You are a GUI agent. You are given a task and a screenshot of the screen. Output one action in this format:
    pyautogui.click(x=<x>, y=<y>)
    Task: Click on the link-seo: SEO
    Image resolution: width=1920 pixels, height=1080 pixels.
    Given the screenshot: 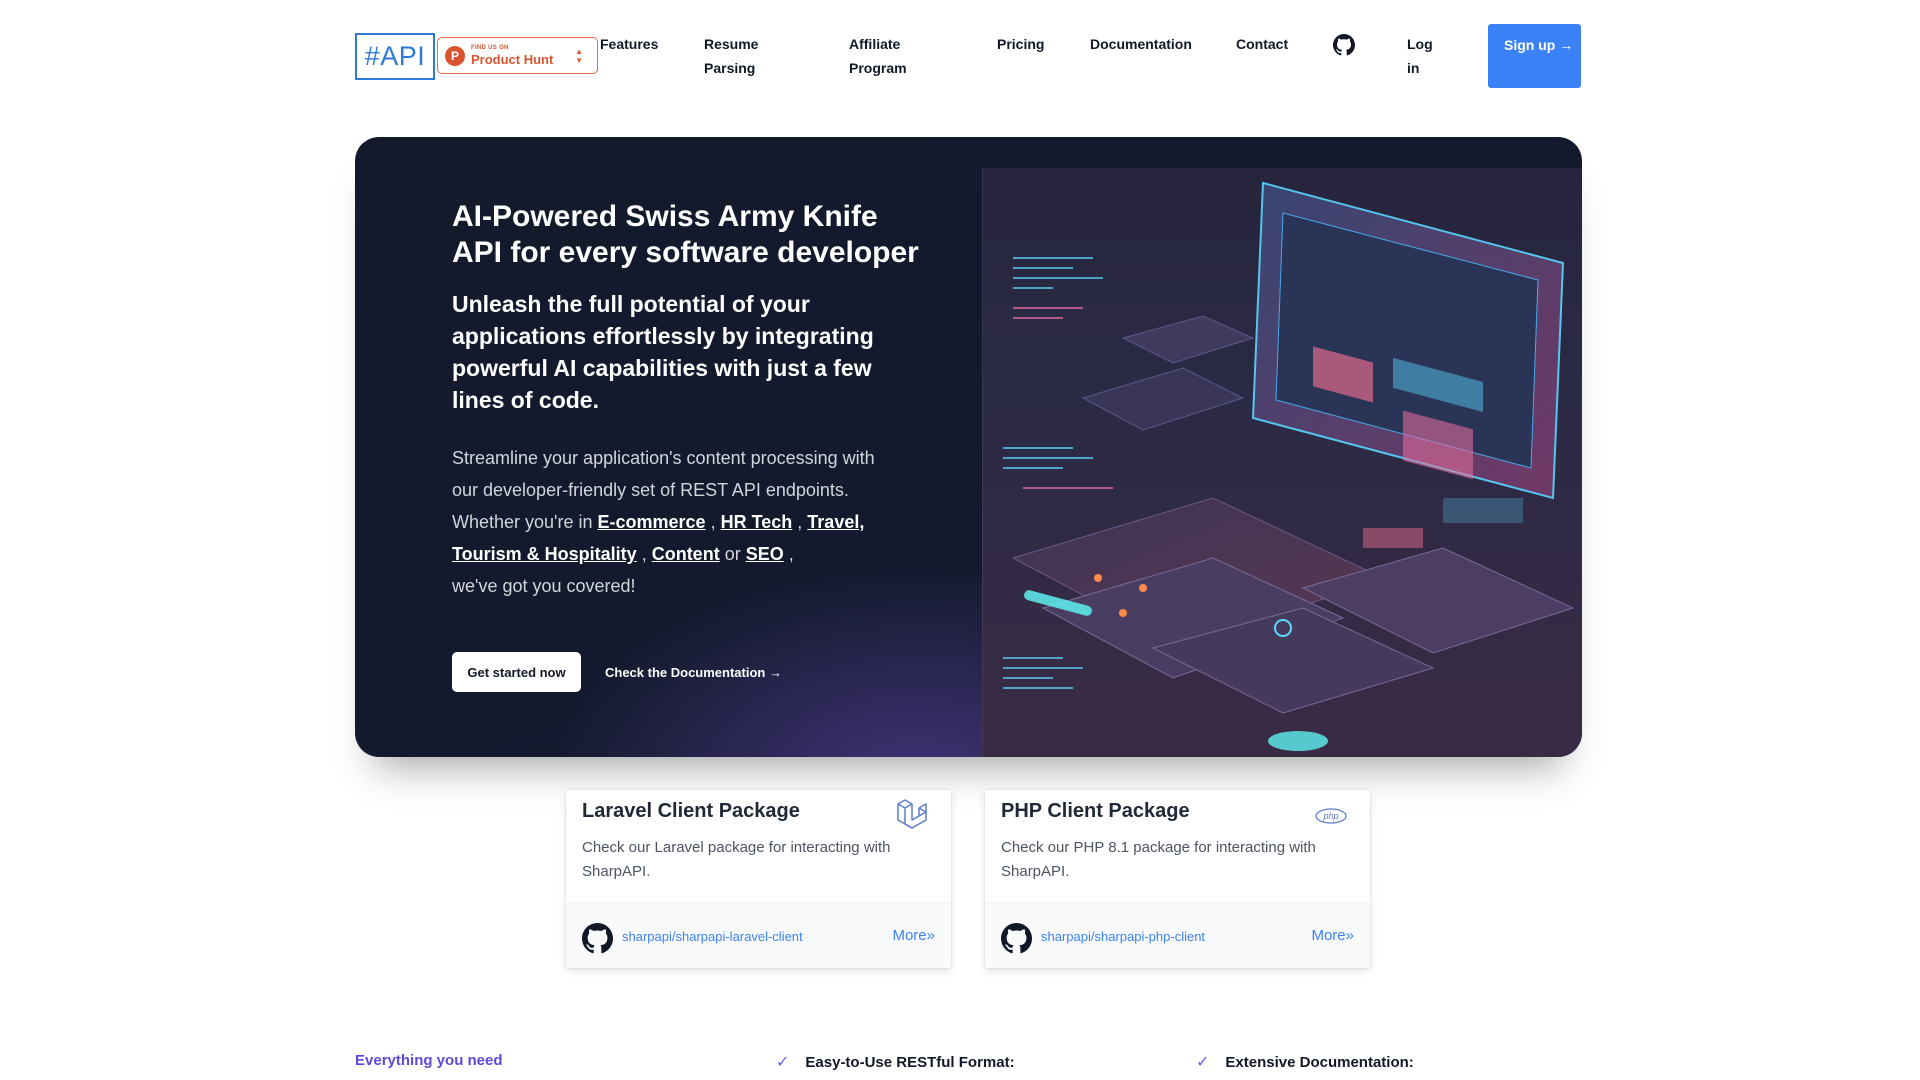 What is the action you would take?
    pyautogui.click(x=765, y=554)
    